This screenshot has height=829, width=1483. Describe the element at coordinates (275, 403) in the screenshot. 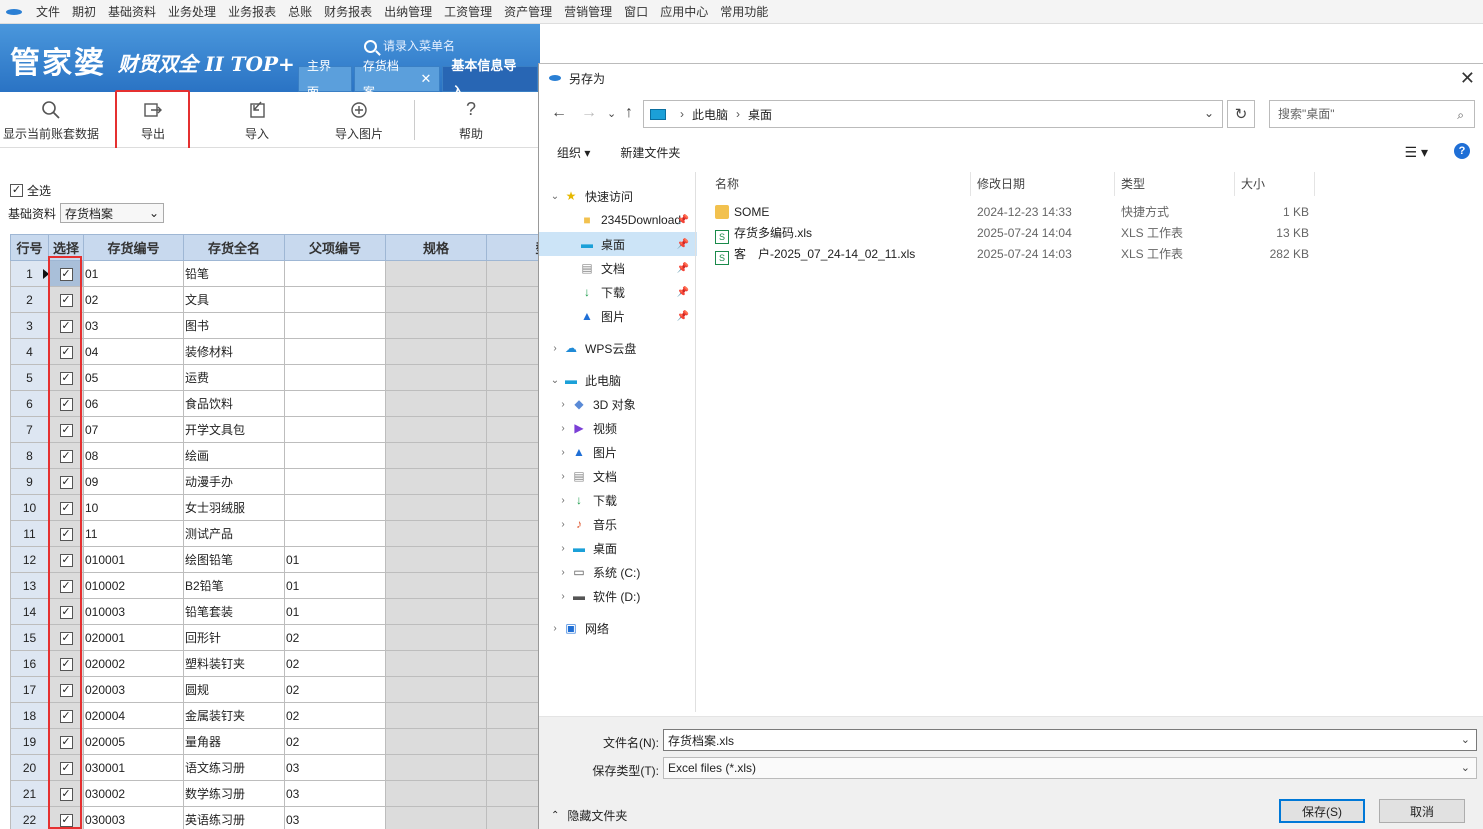

I see `table-row: 6 ✓ 06 食品饮料` at that location.